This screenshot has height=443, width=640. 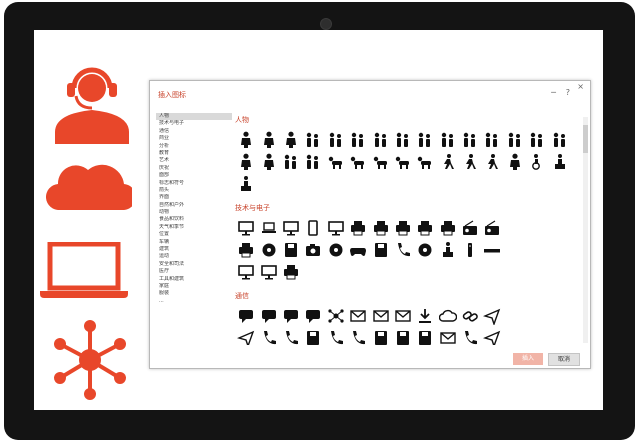 I want to click on category-item: 界面, so click(x=194, y=197).